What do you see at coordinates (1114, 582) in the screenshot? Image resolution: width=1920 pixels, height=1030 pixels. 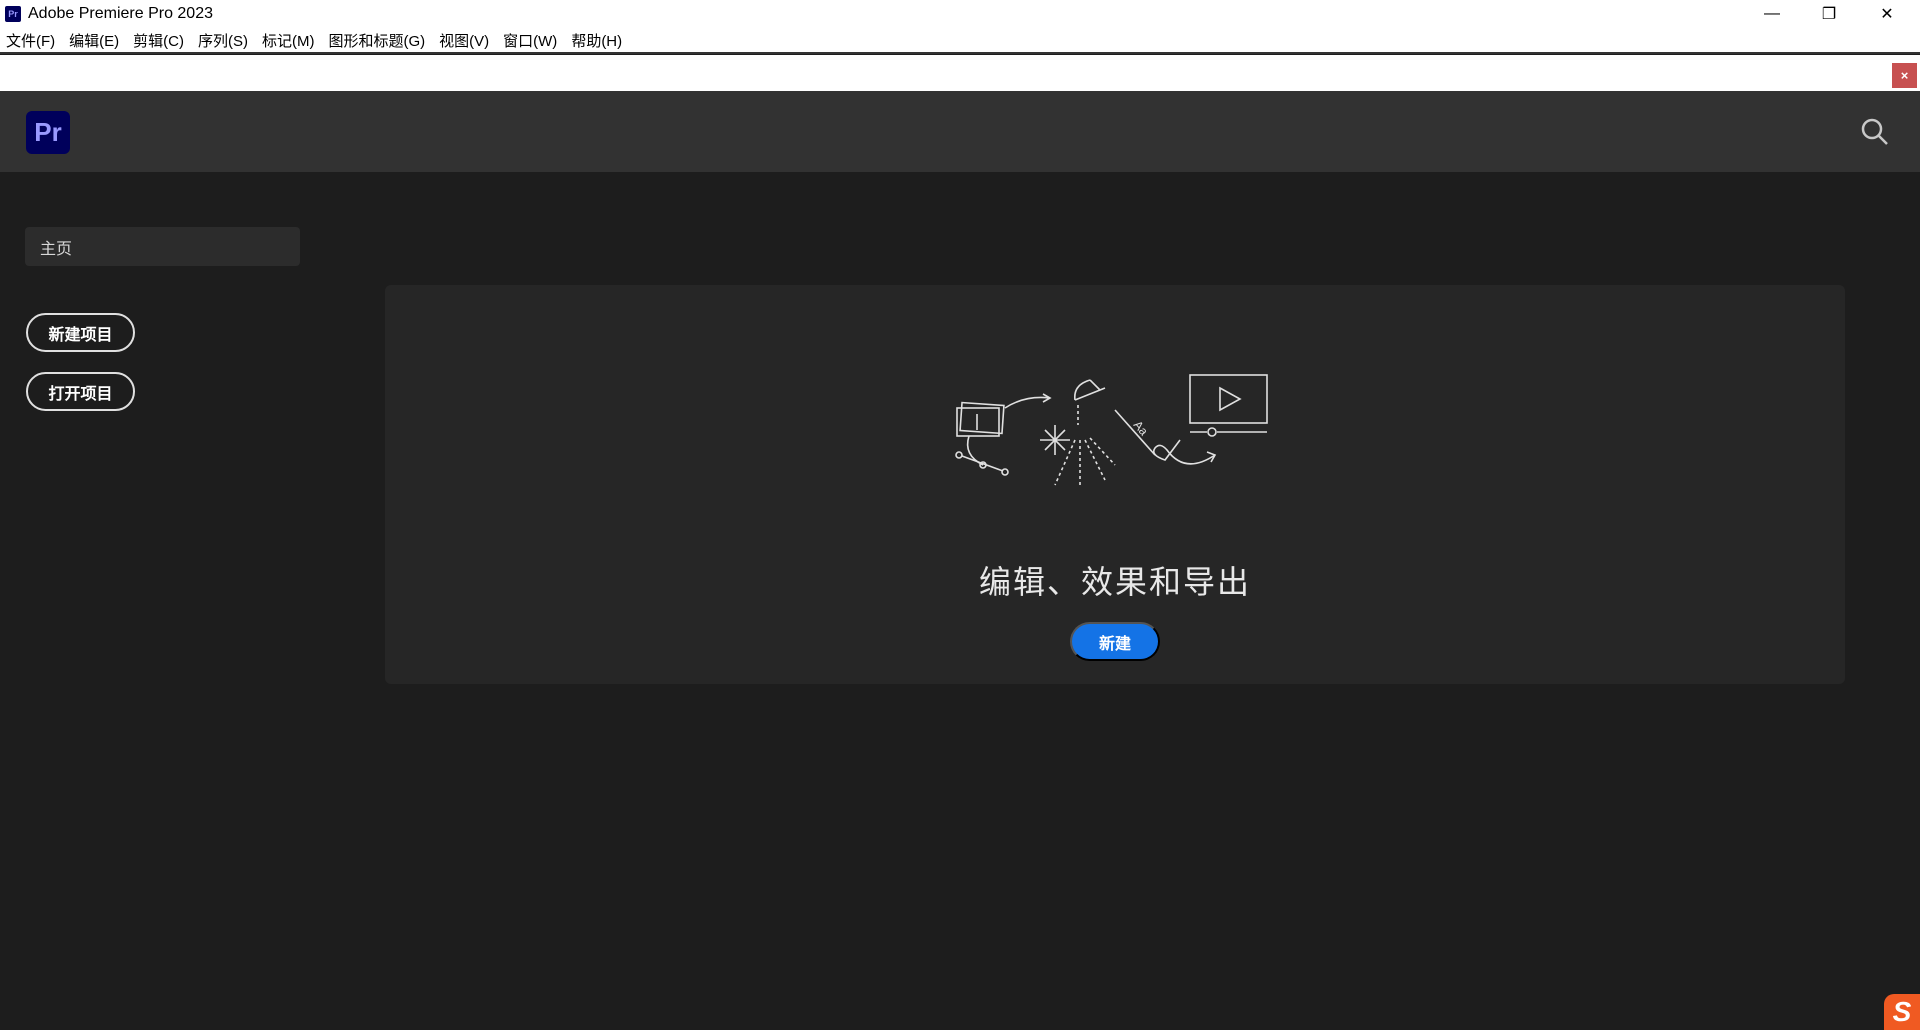 I see `card-title: 编辑、效果和导出` at bounding box center [1114, 582].